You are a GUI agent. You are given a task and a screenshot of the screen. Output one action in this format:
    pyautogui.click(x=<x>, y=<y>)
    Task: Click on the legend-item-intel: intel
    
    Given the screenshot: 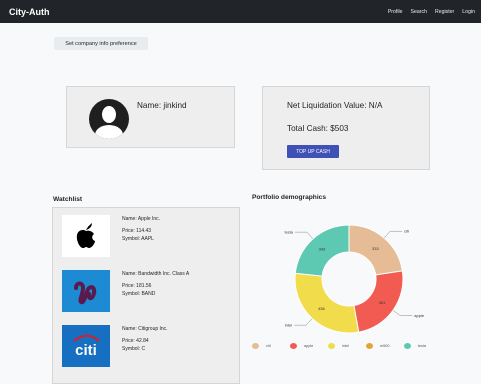 What is the action you would take?
    pyautogui.click(x=347, y=346)
    